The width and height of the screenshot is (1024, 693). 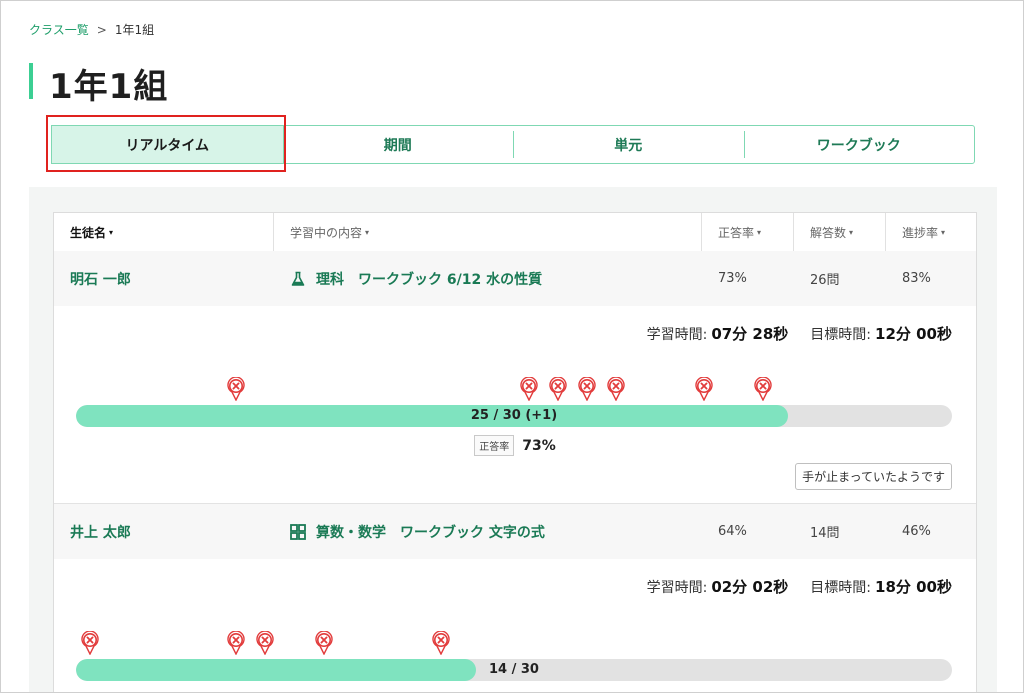 I want to click on student-name: 明石 一郎, so click(x=164, y=279).